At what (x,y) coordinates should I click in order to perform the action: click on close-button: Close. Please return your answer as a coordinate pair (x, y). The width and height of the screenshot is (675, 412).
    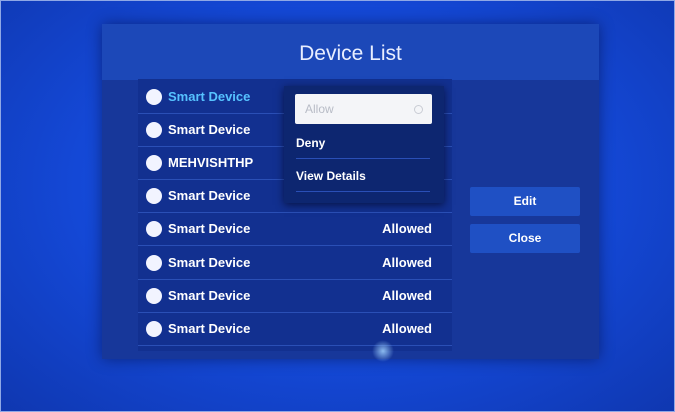
    Looking at the image, I should click on (525, 238).